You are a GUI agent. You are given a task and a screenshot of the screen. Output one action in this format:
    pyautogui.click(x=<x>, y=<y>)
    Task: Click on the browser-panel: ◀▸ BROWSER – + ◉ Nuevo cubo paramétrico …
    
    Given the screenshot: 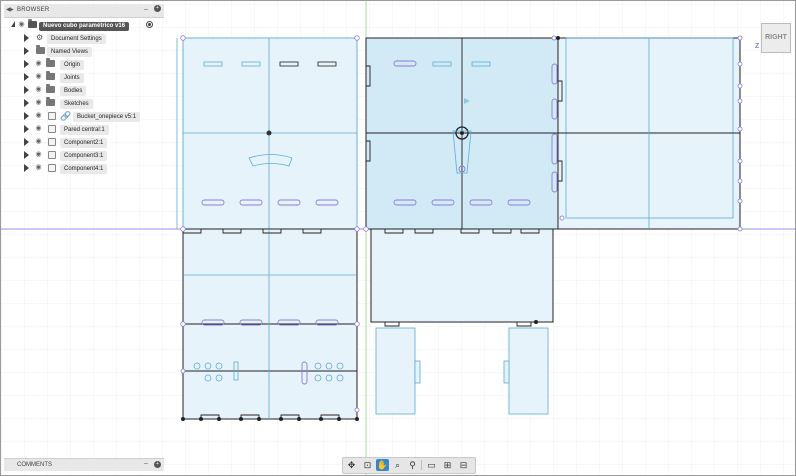 What is the action you would take?
    pyautogui.click(x=84, y=90)
    